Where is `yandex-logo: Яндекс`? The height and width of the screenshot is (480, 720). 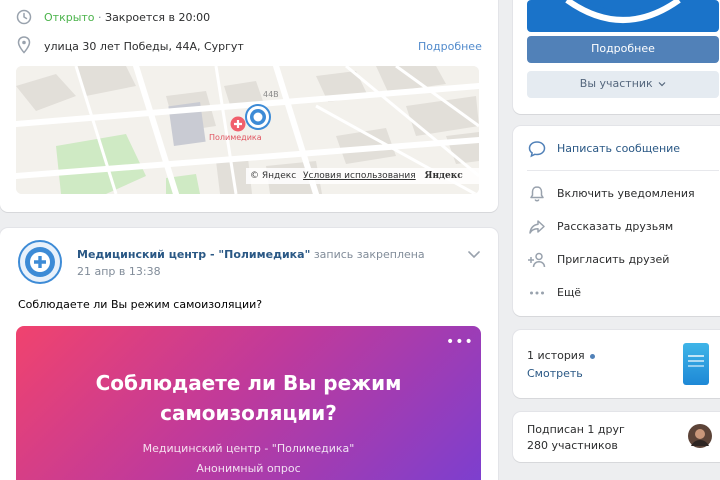 yandex-logo: Яндекс is located at coordinates (443, 176).